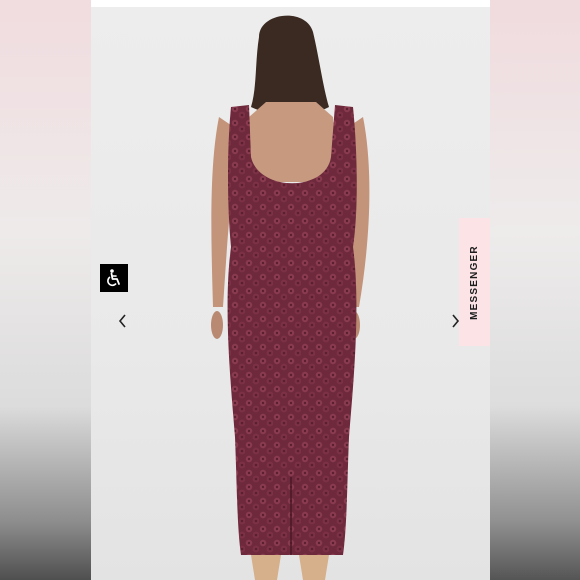  I want to click on accessibility-button, so click(114, 278).